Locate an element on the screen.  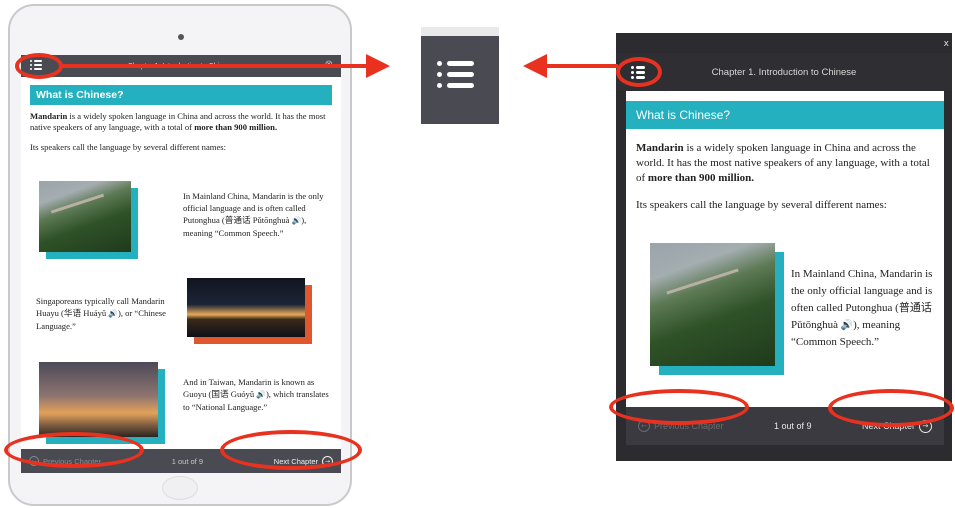
annotation-arrow-line-left is located at coordinates (215, 66).